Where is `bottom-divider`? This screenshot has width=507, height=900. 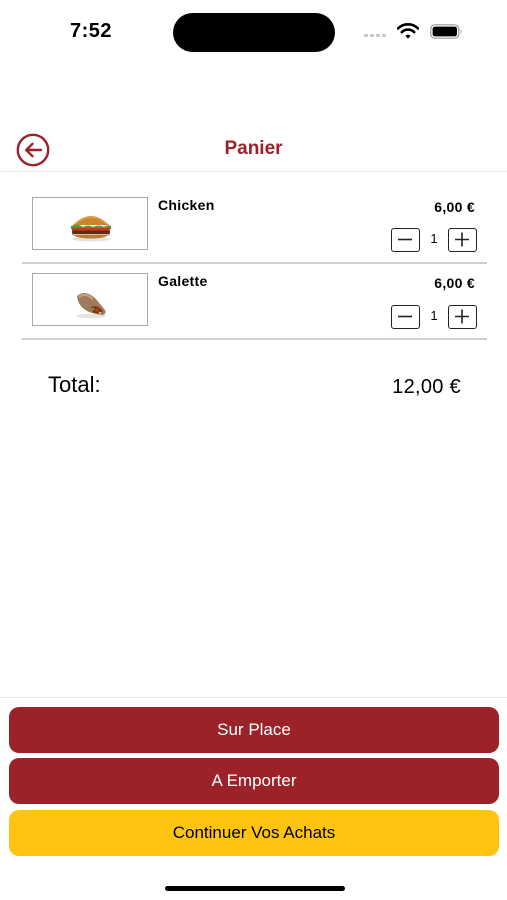 bottom-divider is located at coordinates (253, 697).